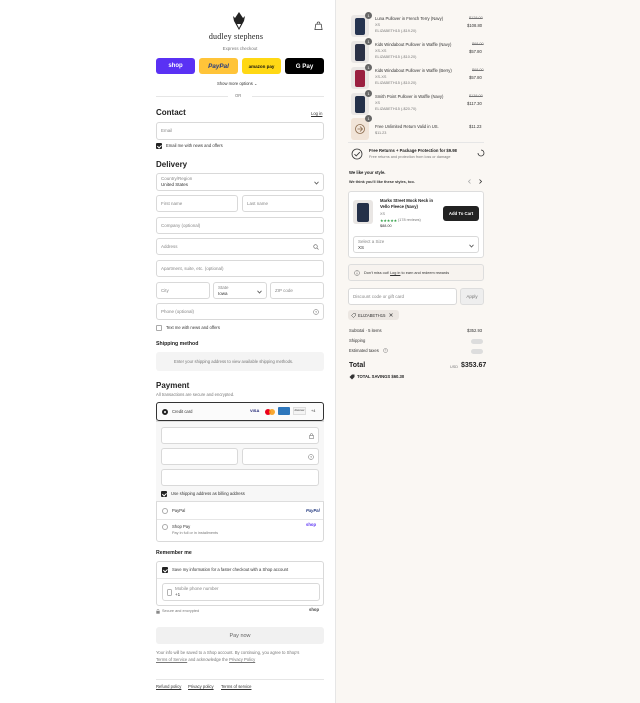 Image resolution: width=640 pixels, height=703 pixels. I want to click on text-news-label: Text me with news and offers, so click(193, 327).